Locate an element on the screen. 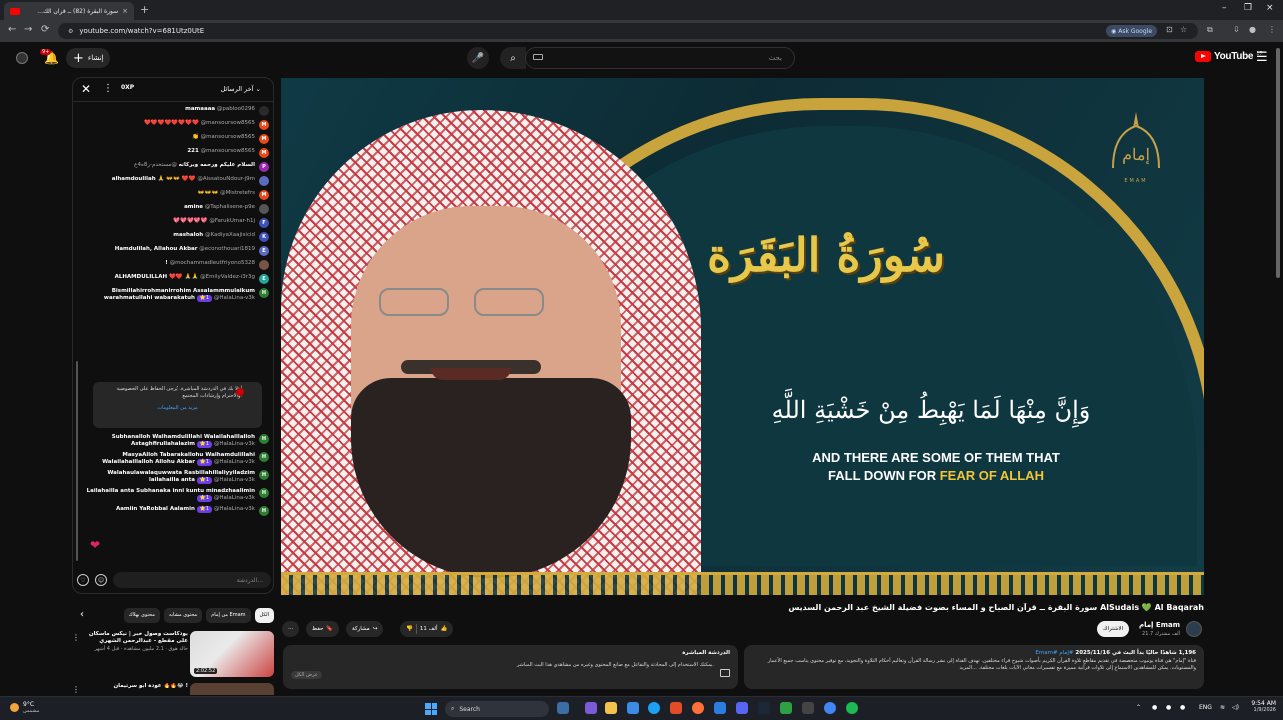 This screenshot has height=720, width=1283. chat-author: @pabloo0296 is located at coordinates (236, 109).